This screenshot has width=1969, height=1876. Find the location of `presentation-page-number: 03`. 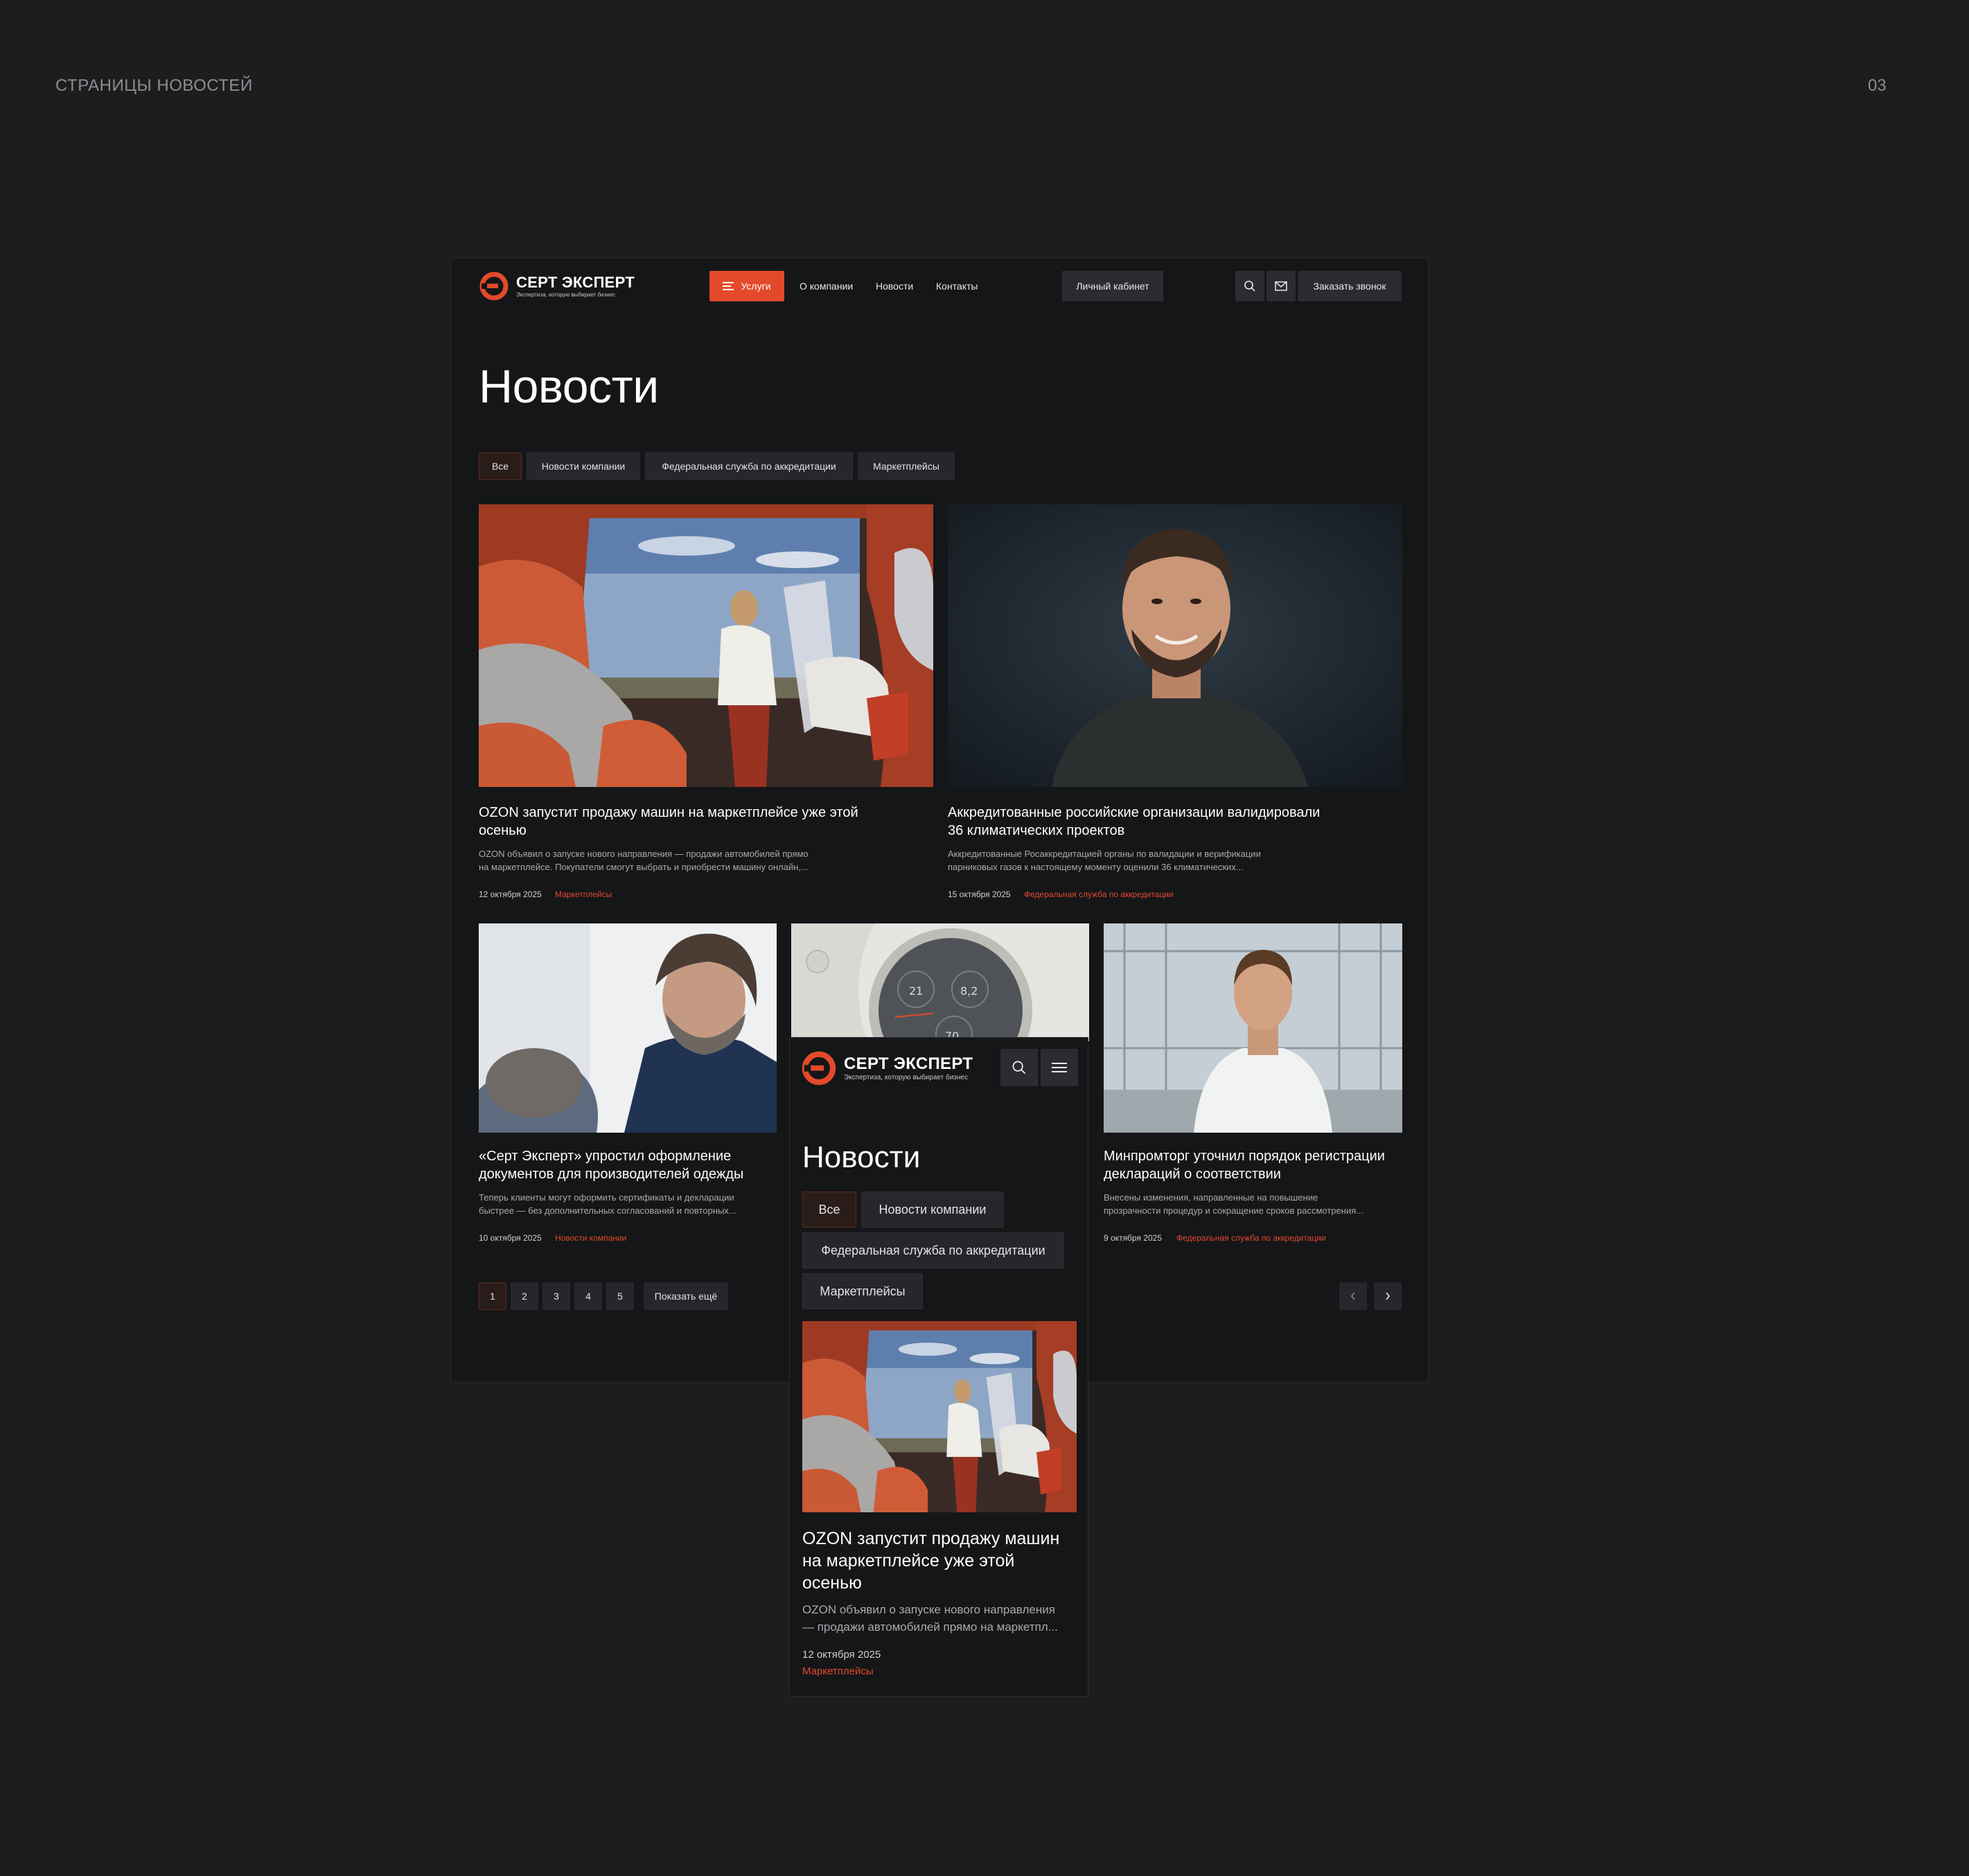

presentation-page-number: 03 is located at coordinates (1877, 86).